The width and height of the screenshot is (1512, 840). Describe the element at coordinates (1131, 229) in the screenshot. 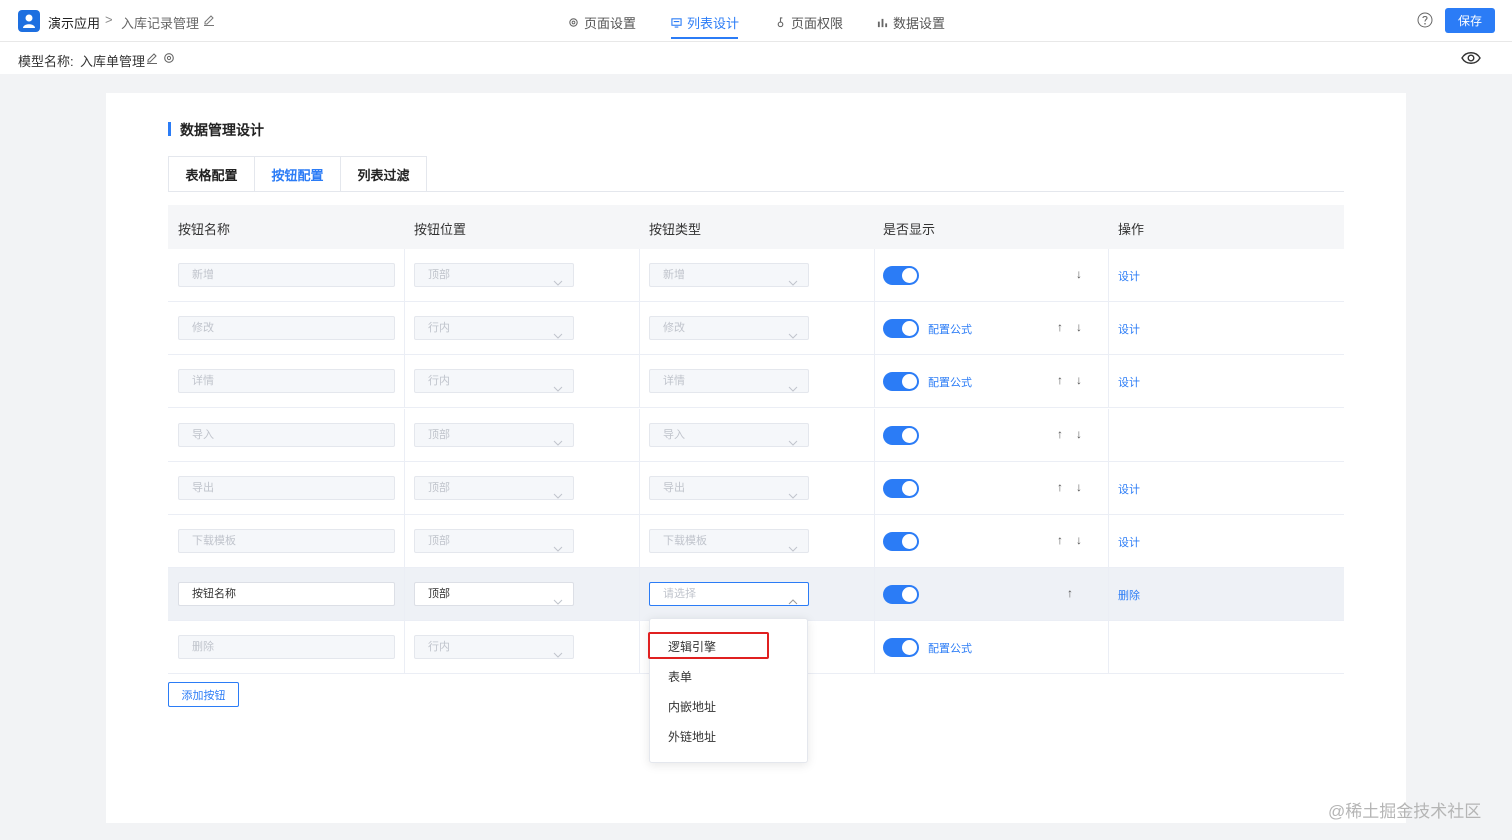

I see `column-header: 操作` at that location.